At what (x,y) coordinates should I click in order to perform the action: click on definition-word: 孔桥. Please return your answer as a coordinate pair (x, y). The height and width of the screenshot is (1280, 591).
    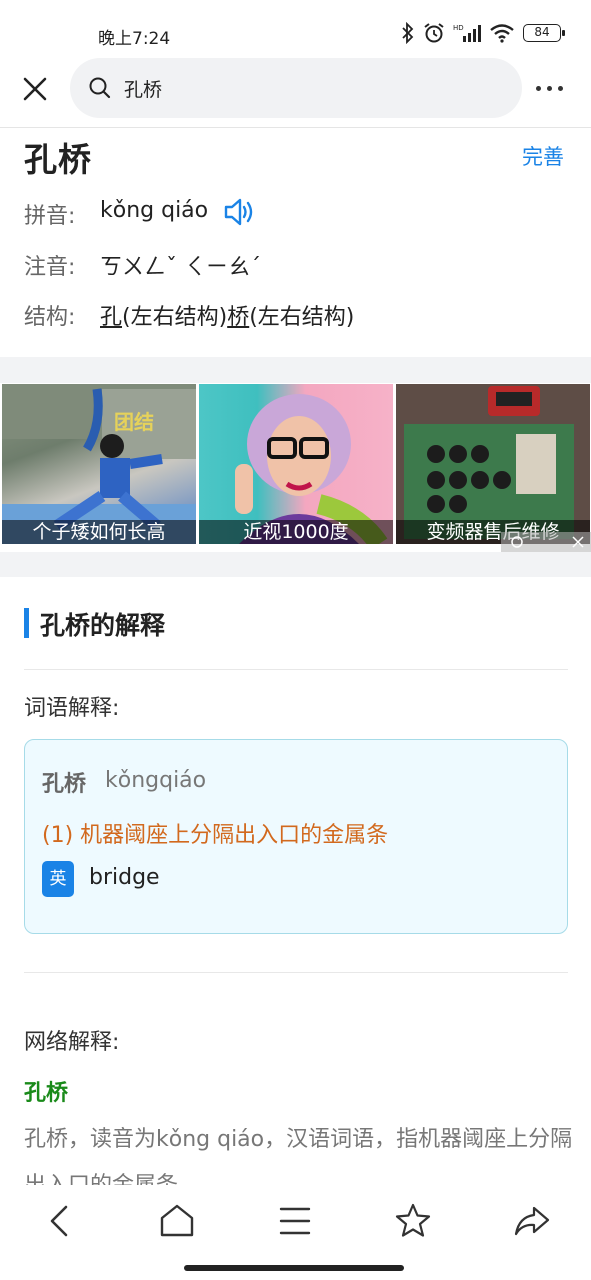
    Looking at the image, I should click on (64, 784).